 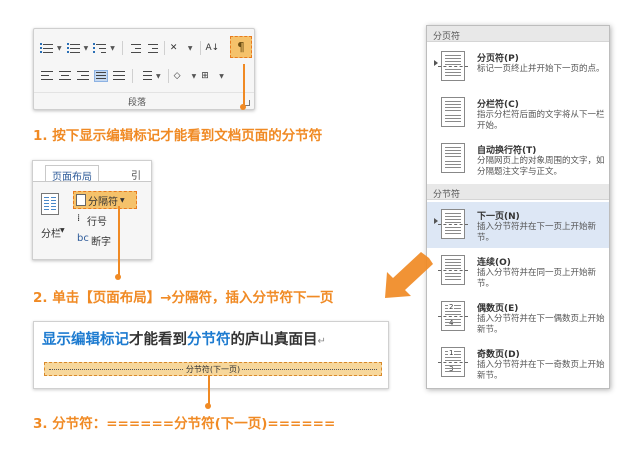 I want to click on bullets-dropdown-icon: ▼, so click(x=59, y=48).